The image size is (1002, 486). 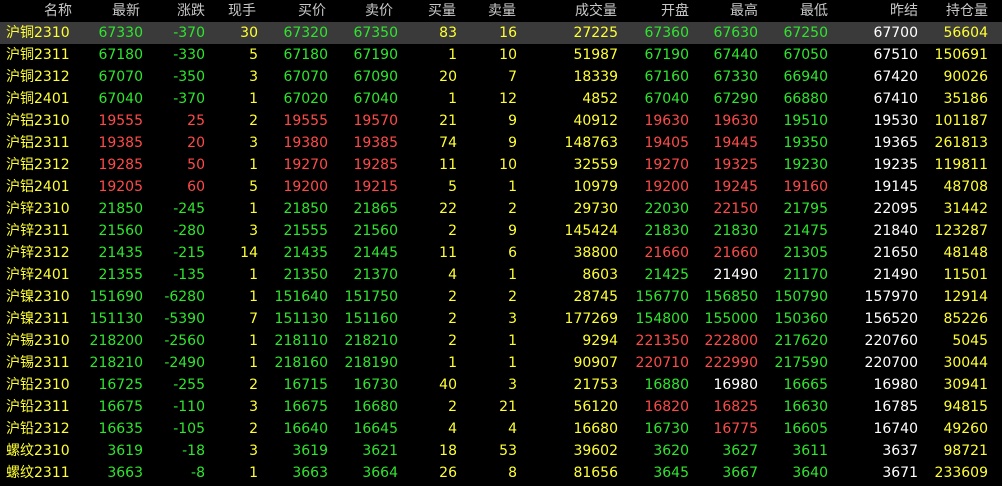 What do you see at coordinates (512, 77) in the screenshot?
I see `cell-ask-vol: 7` at bounding box center [512, 77].